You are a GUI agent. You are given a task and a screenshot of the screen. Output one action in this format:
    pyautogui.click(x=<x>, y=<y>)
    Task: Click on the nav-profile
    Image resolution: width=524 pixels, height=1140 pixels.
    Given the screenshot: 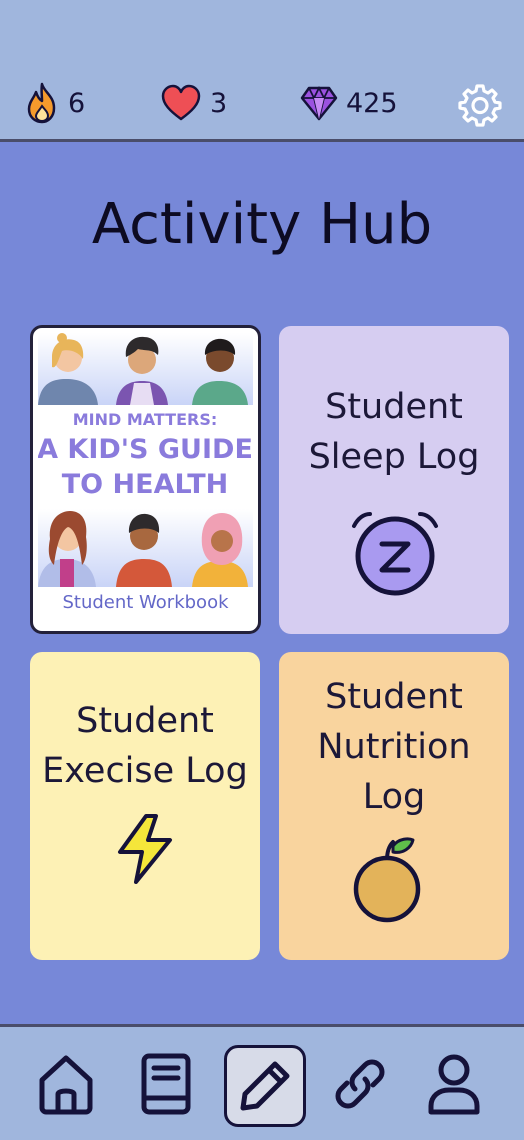 What is the action you would take?
    pyautogui.click(x=454, y=1084)
    